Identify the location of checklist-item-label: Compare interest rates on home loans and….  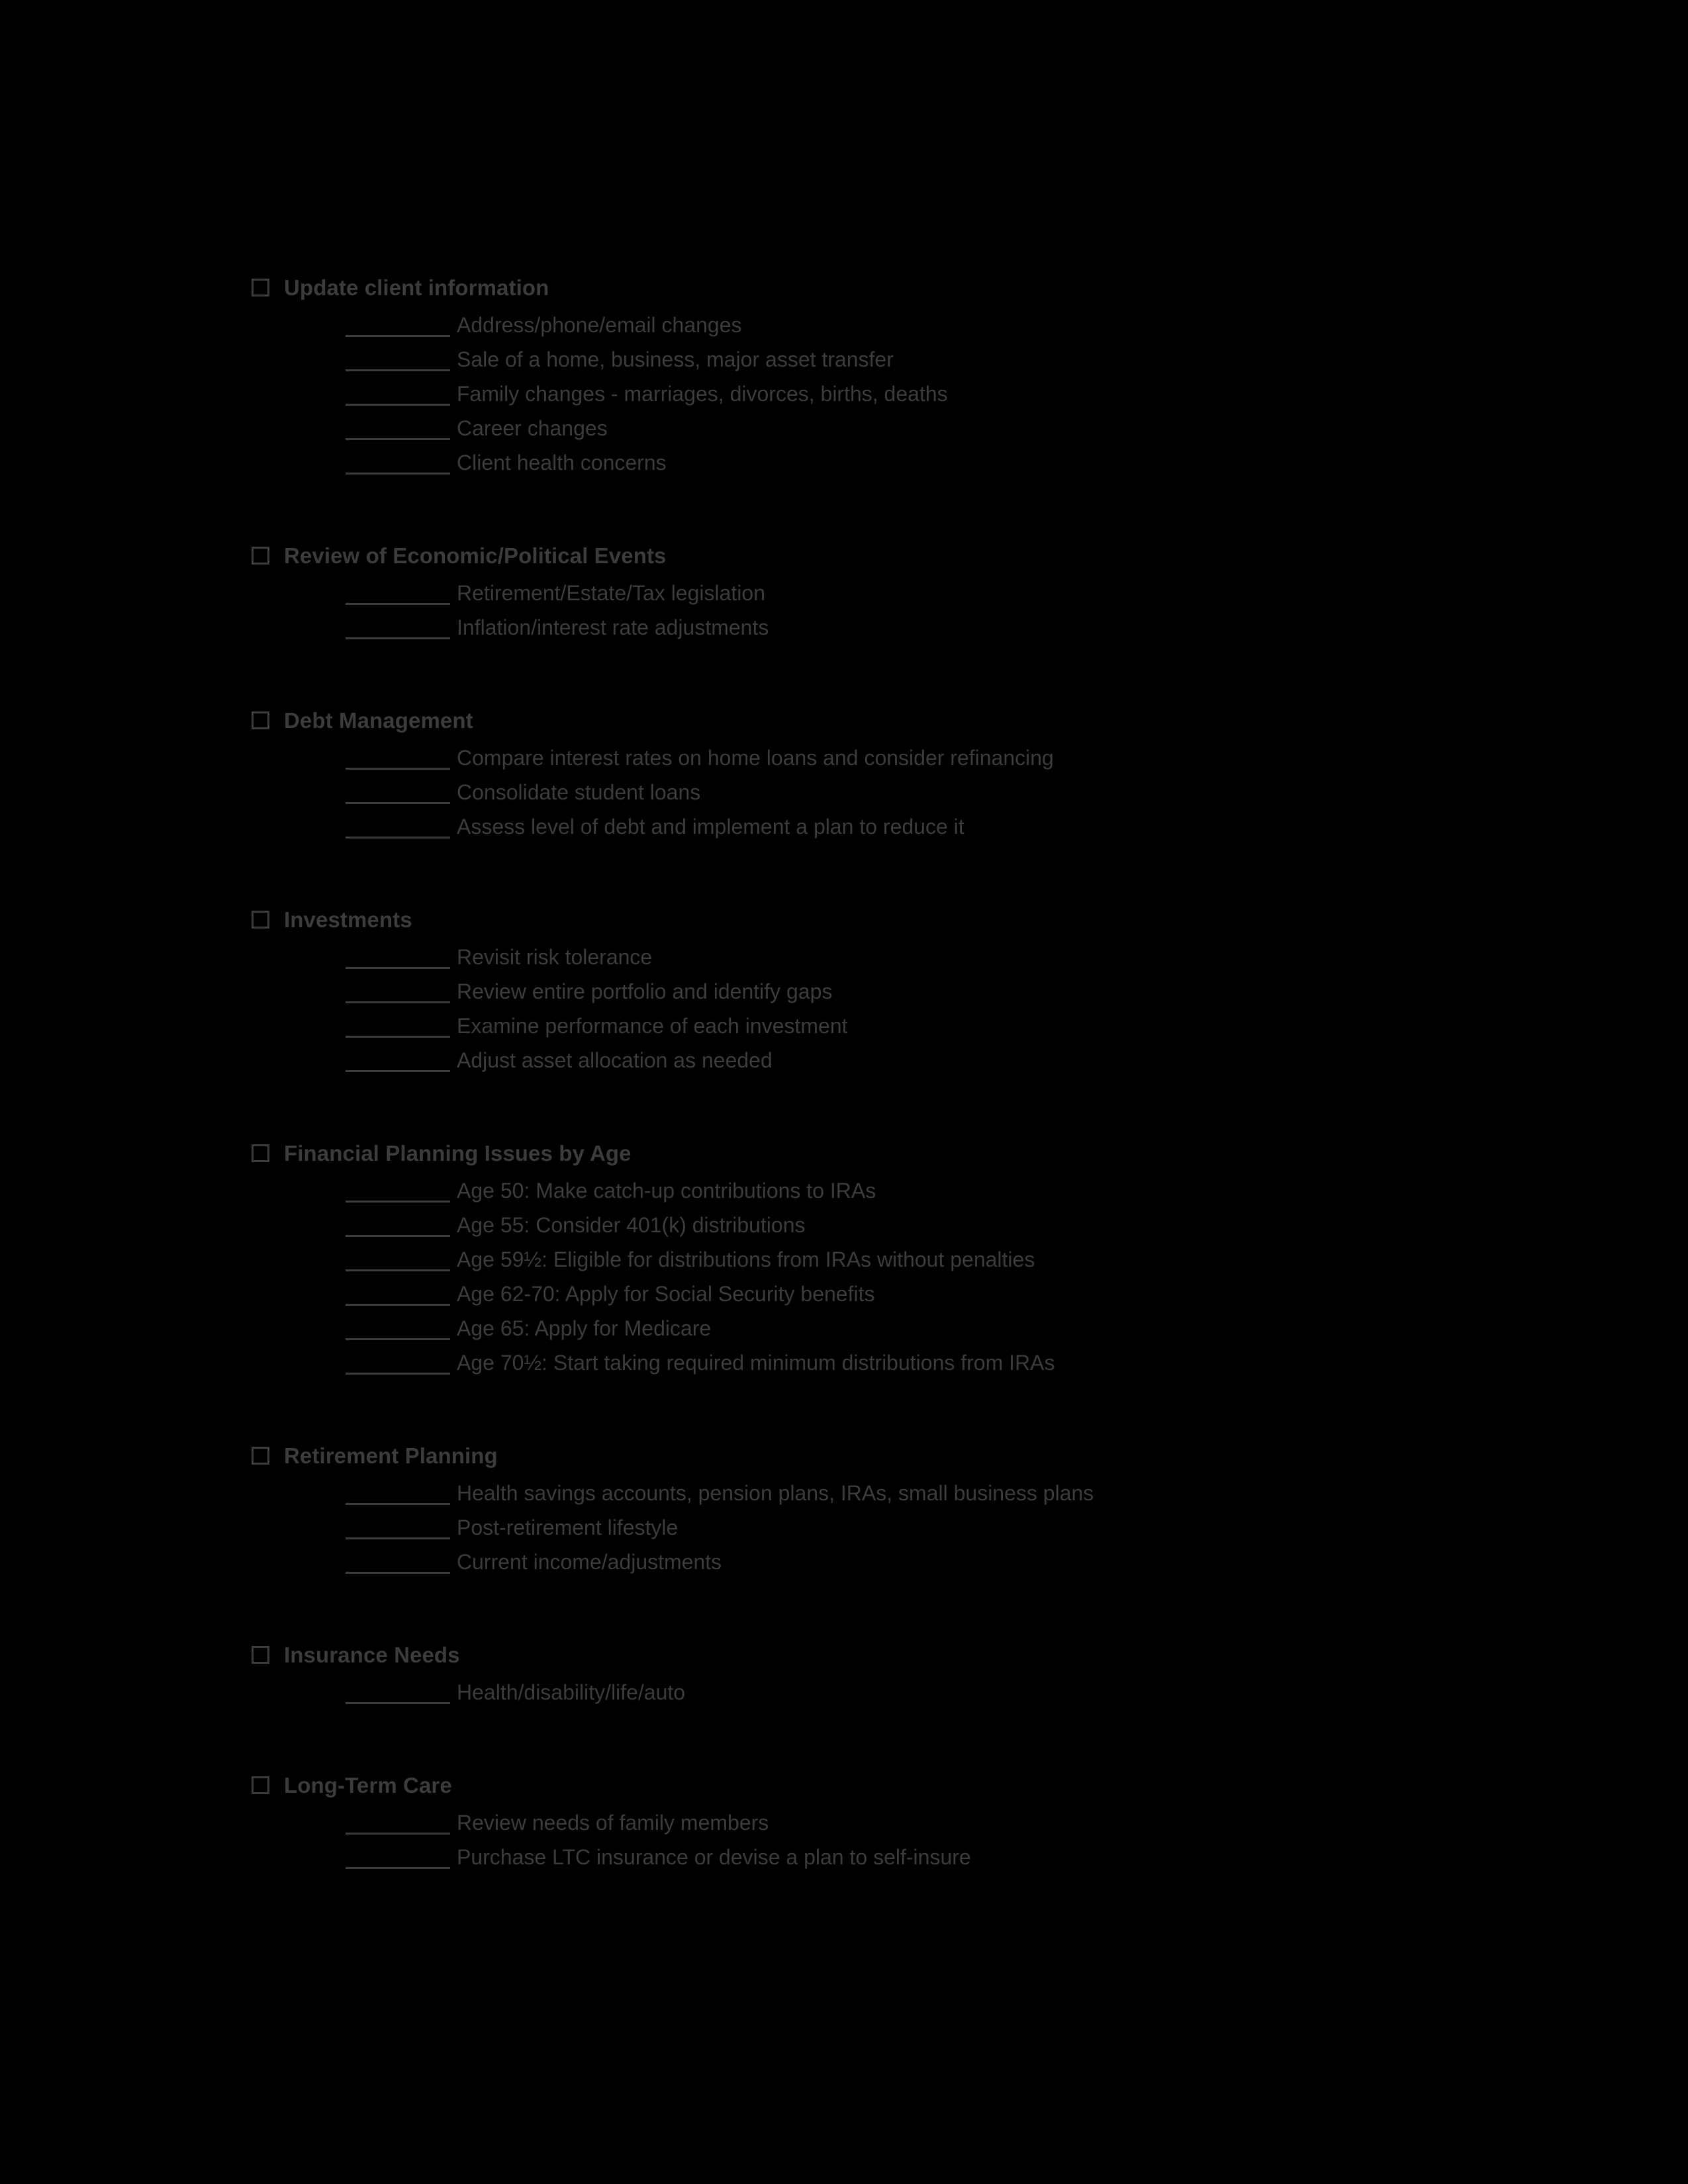
(755, 758).